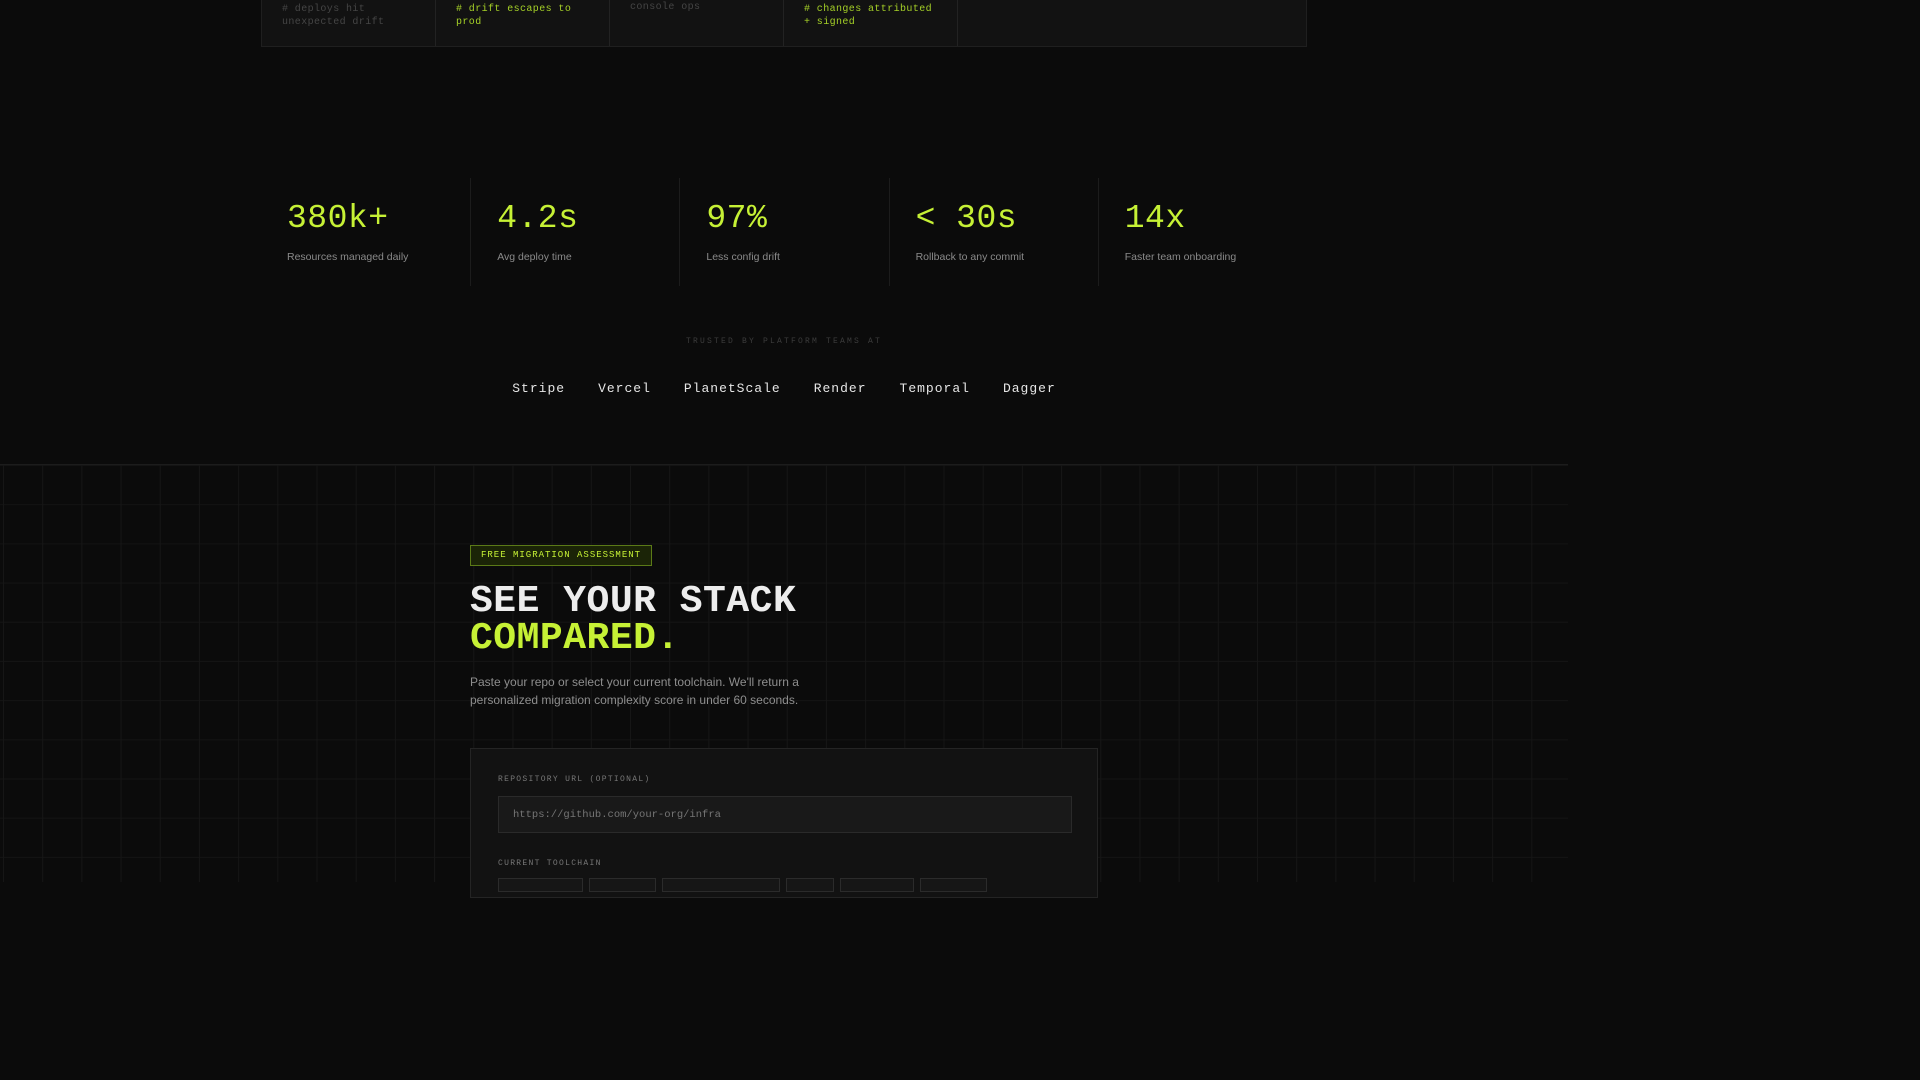  Describe the element at coordinates (743, 257) in the screenshot. I see `stat-label: Less config drift` at that location.